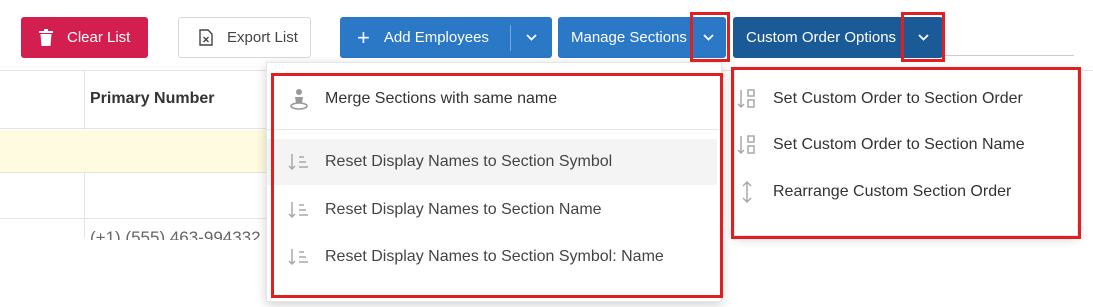  Describe the element at coordinates (46, 37) in the screenshot. I see `trash-icon` at that location.